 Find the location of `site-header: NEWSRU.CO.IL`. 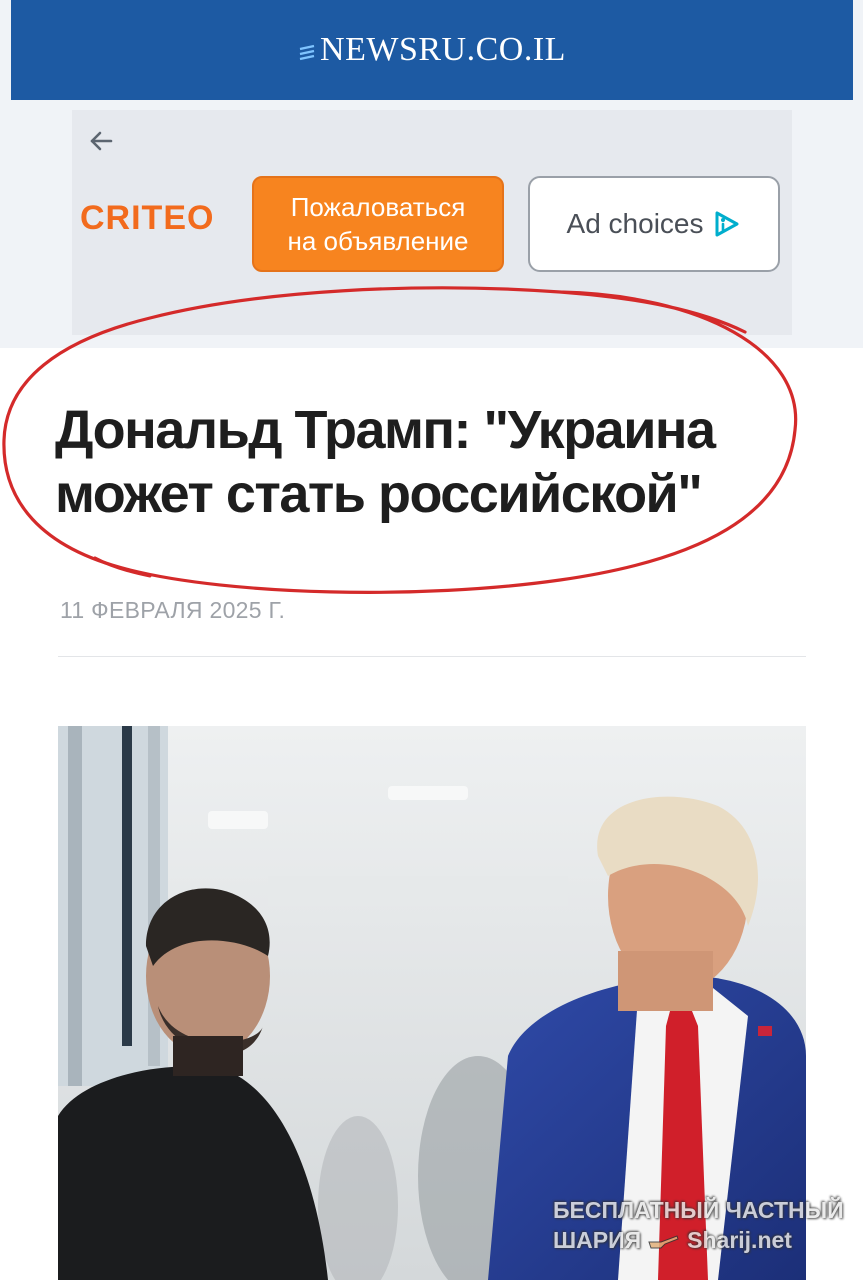

site-header: NEWSRU.CO.IL is located at coordinates (432, 50).